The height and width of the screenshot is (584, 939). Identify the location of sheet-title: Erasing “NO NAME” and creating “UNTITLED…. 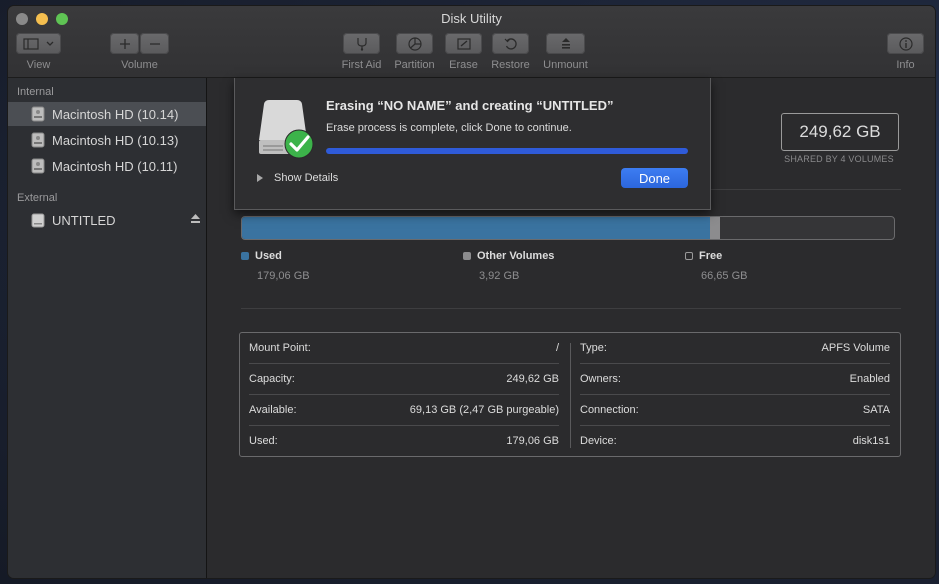
(470, 105).